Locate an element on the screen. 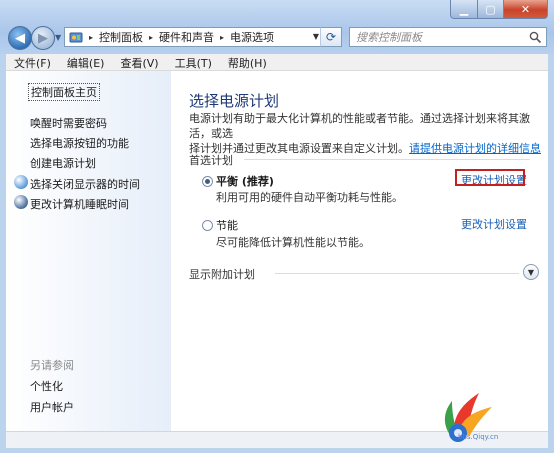 This screenshot has height=453, width=554. sidebar-link-create-plan: 创建电源计划 is located at coordinates (63, 163).